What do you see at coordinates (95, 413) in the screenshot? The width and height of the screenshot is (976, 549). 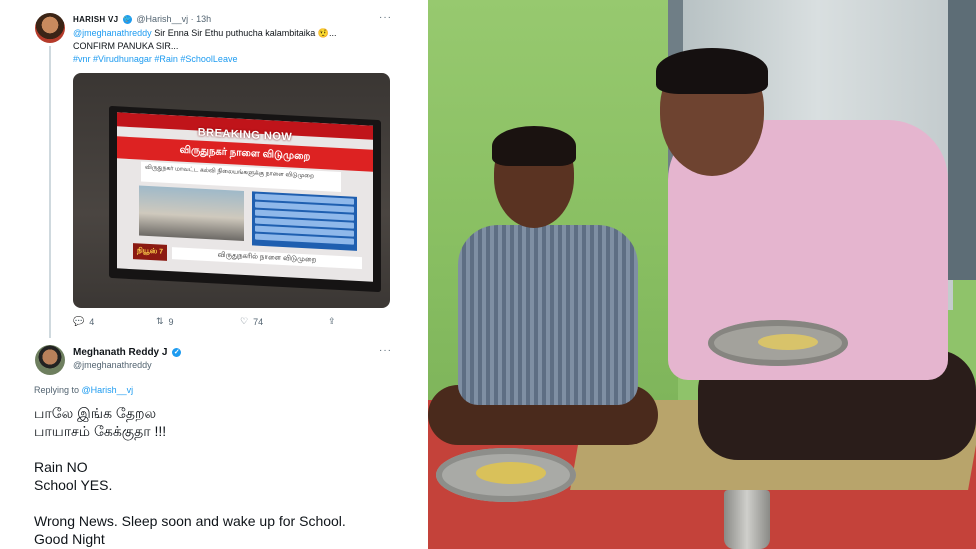 I see `tweet-text-line: பாலே இங்க தேறல` at bounding box center [95, 413].